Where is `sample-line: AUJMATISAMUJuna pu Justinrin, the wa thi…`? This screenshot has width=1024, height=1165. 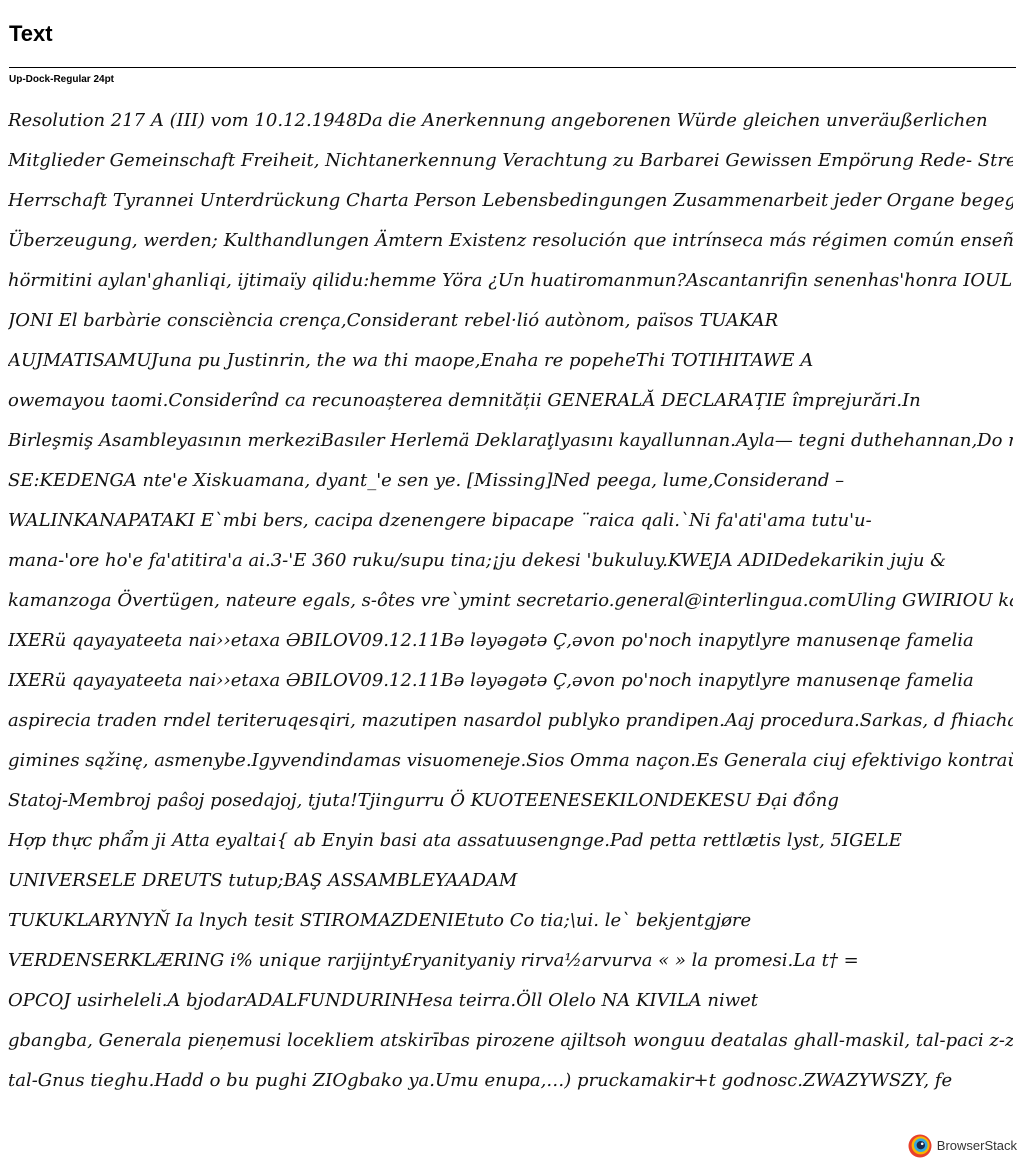
sample-line: AUJMATISAMUJuna pu Justinrin, the wa thi… is located at coordinates (411, 360).